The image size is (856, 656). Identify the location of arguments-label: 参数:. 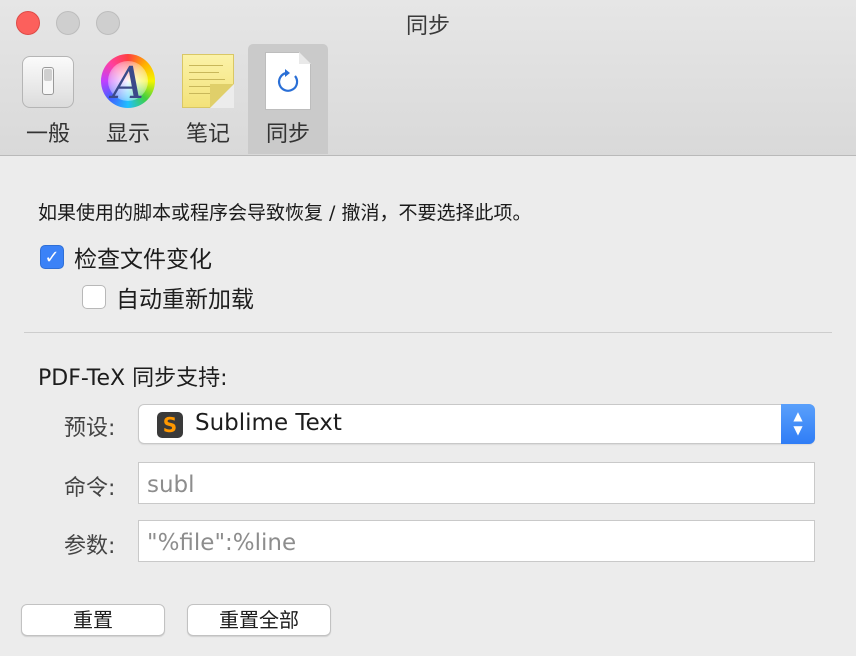
(90, 546).